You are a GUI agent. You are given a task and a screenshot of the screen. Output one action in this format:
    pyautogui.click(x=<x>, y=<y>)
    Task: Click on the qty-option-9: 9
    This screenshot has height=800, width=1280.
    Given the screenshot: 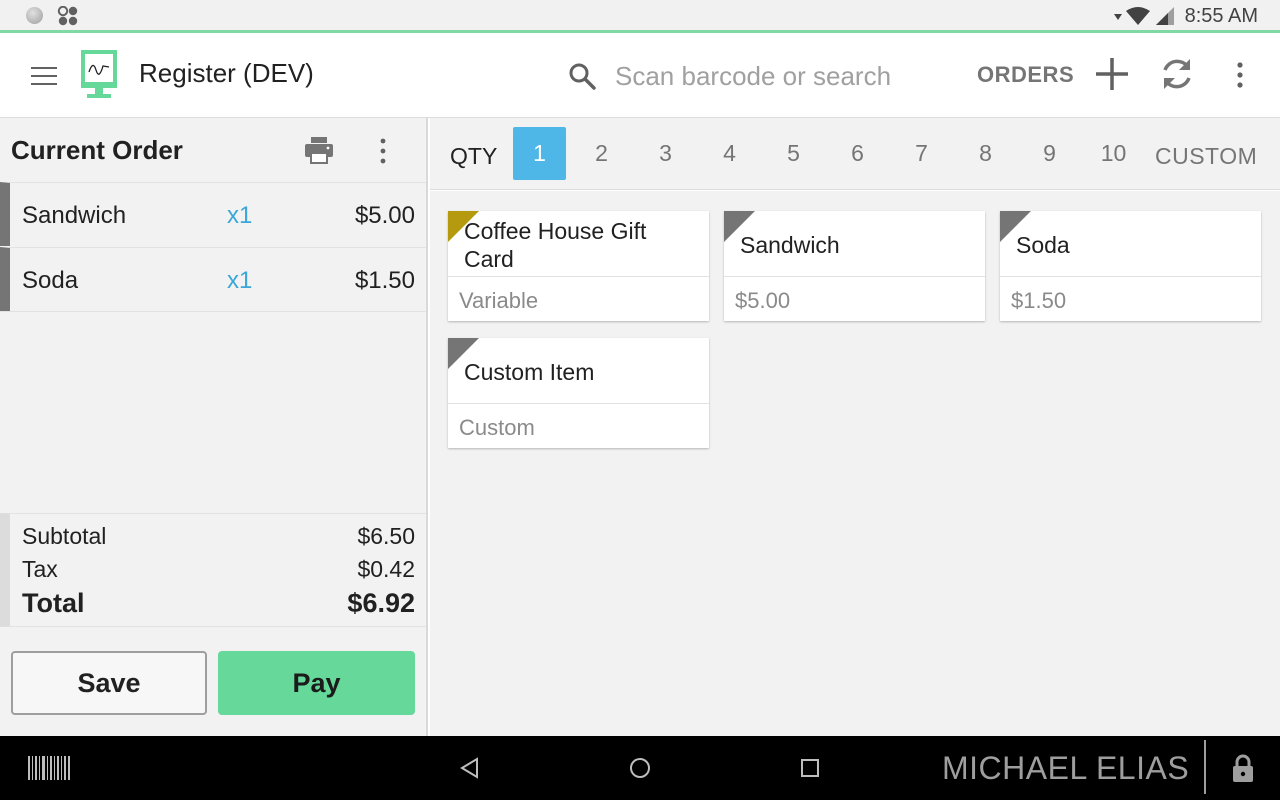 What is the action you would take?
    pyautogui.click(x=1049, y=153)
    